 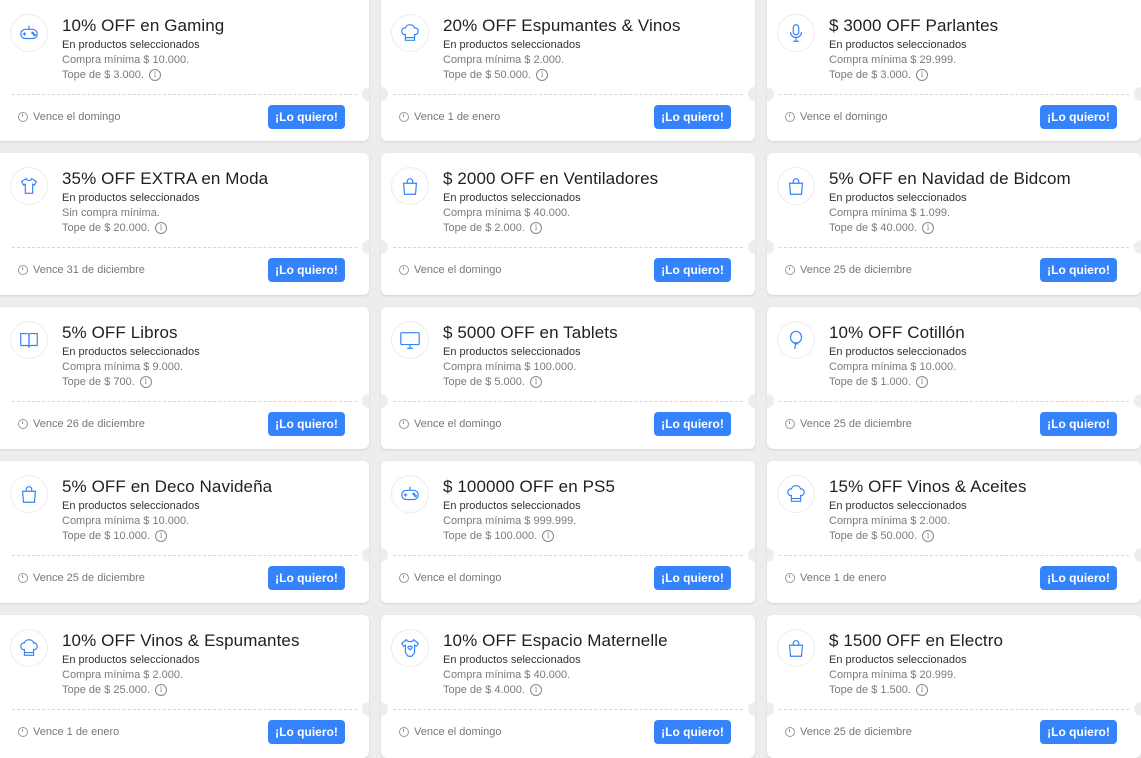 What do you see at coordinates (882, 228) in the screenshot?
I see `coupon-cap-row: Tope de $ 40.000. i` at bounding box center [882, 228].